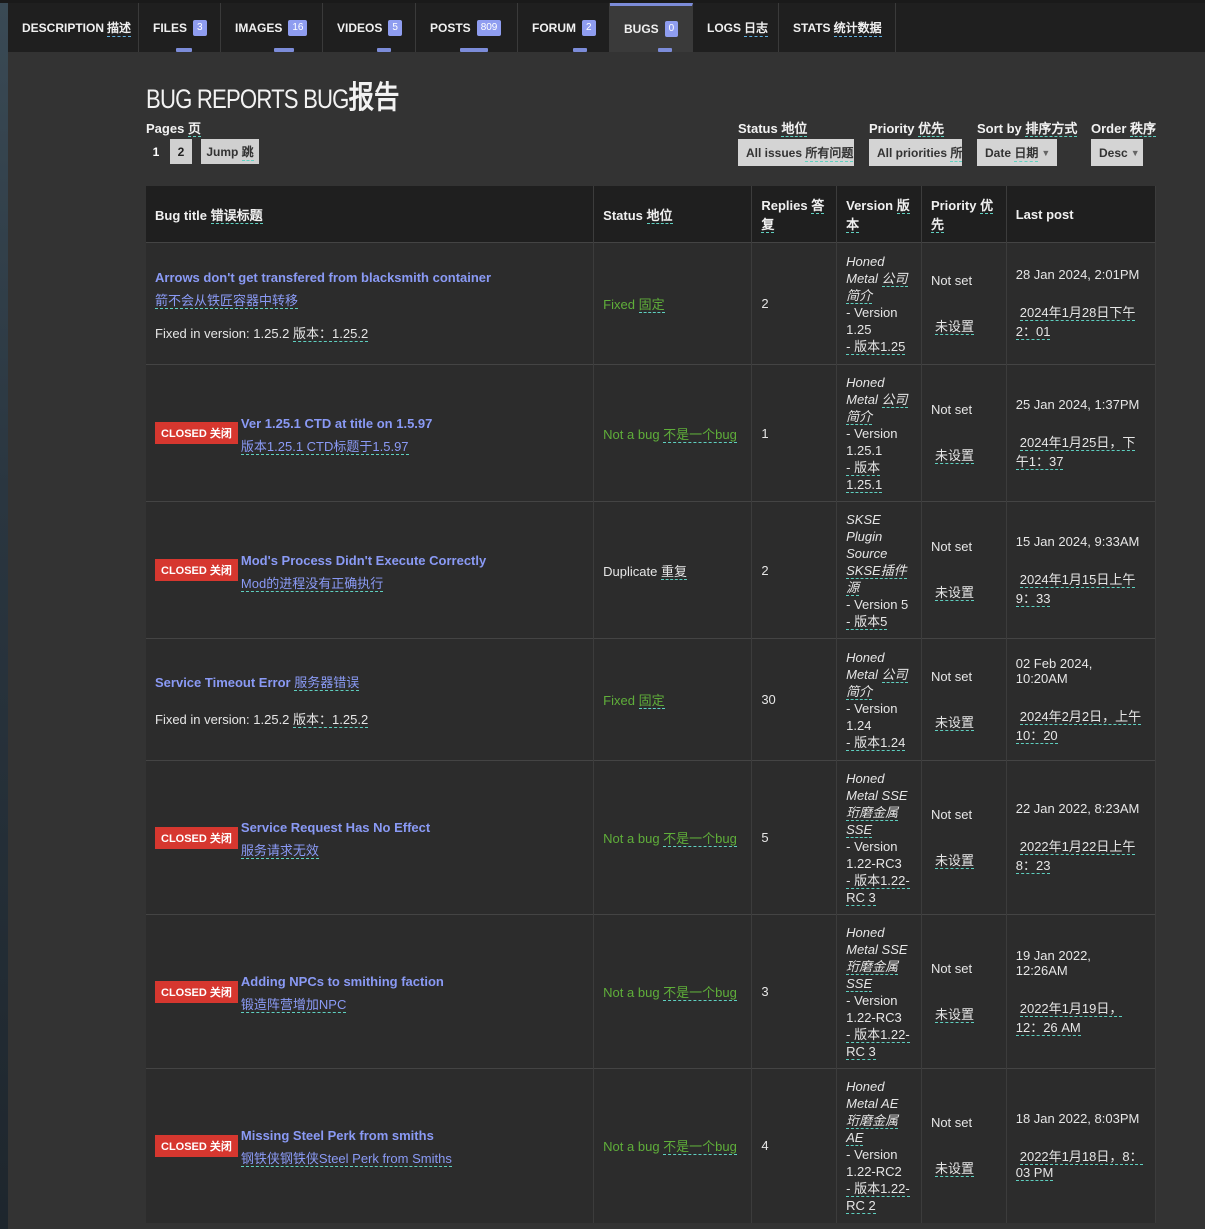 The height and width of the screenshot is (1229, 1205). What do you see at coordinates (1081, 274) in the screenshot?
I see `lastpost-date: 28 Jan 2024, 2:01PM` at bounding box center [1081, 274].